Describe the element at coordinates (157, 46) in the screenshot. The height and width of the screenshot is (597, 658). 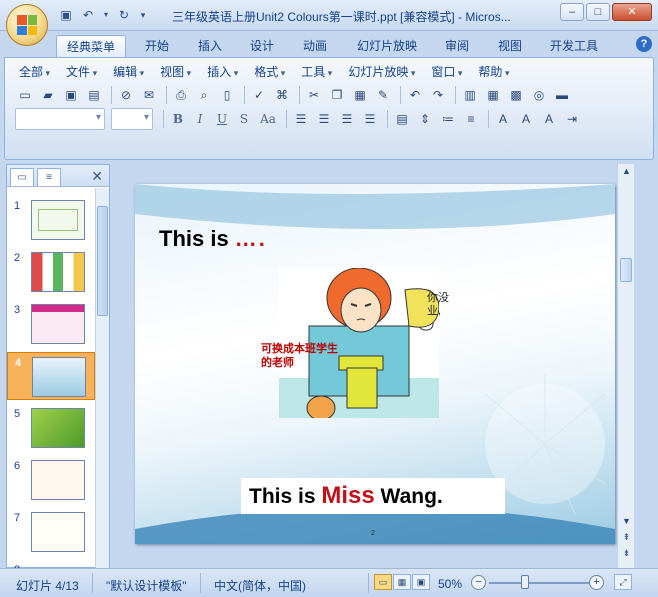
I see `tab-home: 开始` at that location.